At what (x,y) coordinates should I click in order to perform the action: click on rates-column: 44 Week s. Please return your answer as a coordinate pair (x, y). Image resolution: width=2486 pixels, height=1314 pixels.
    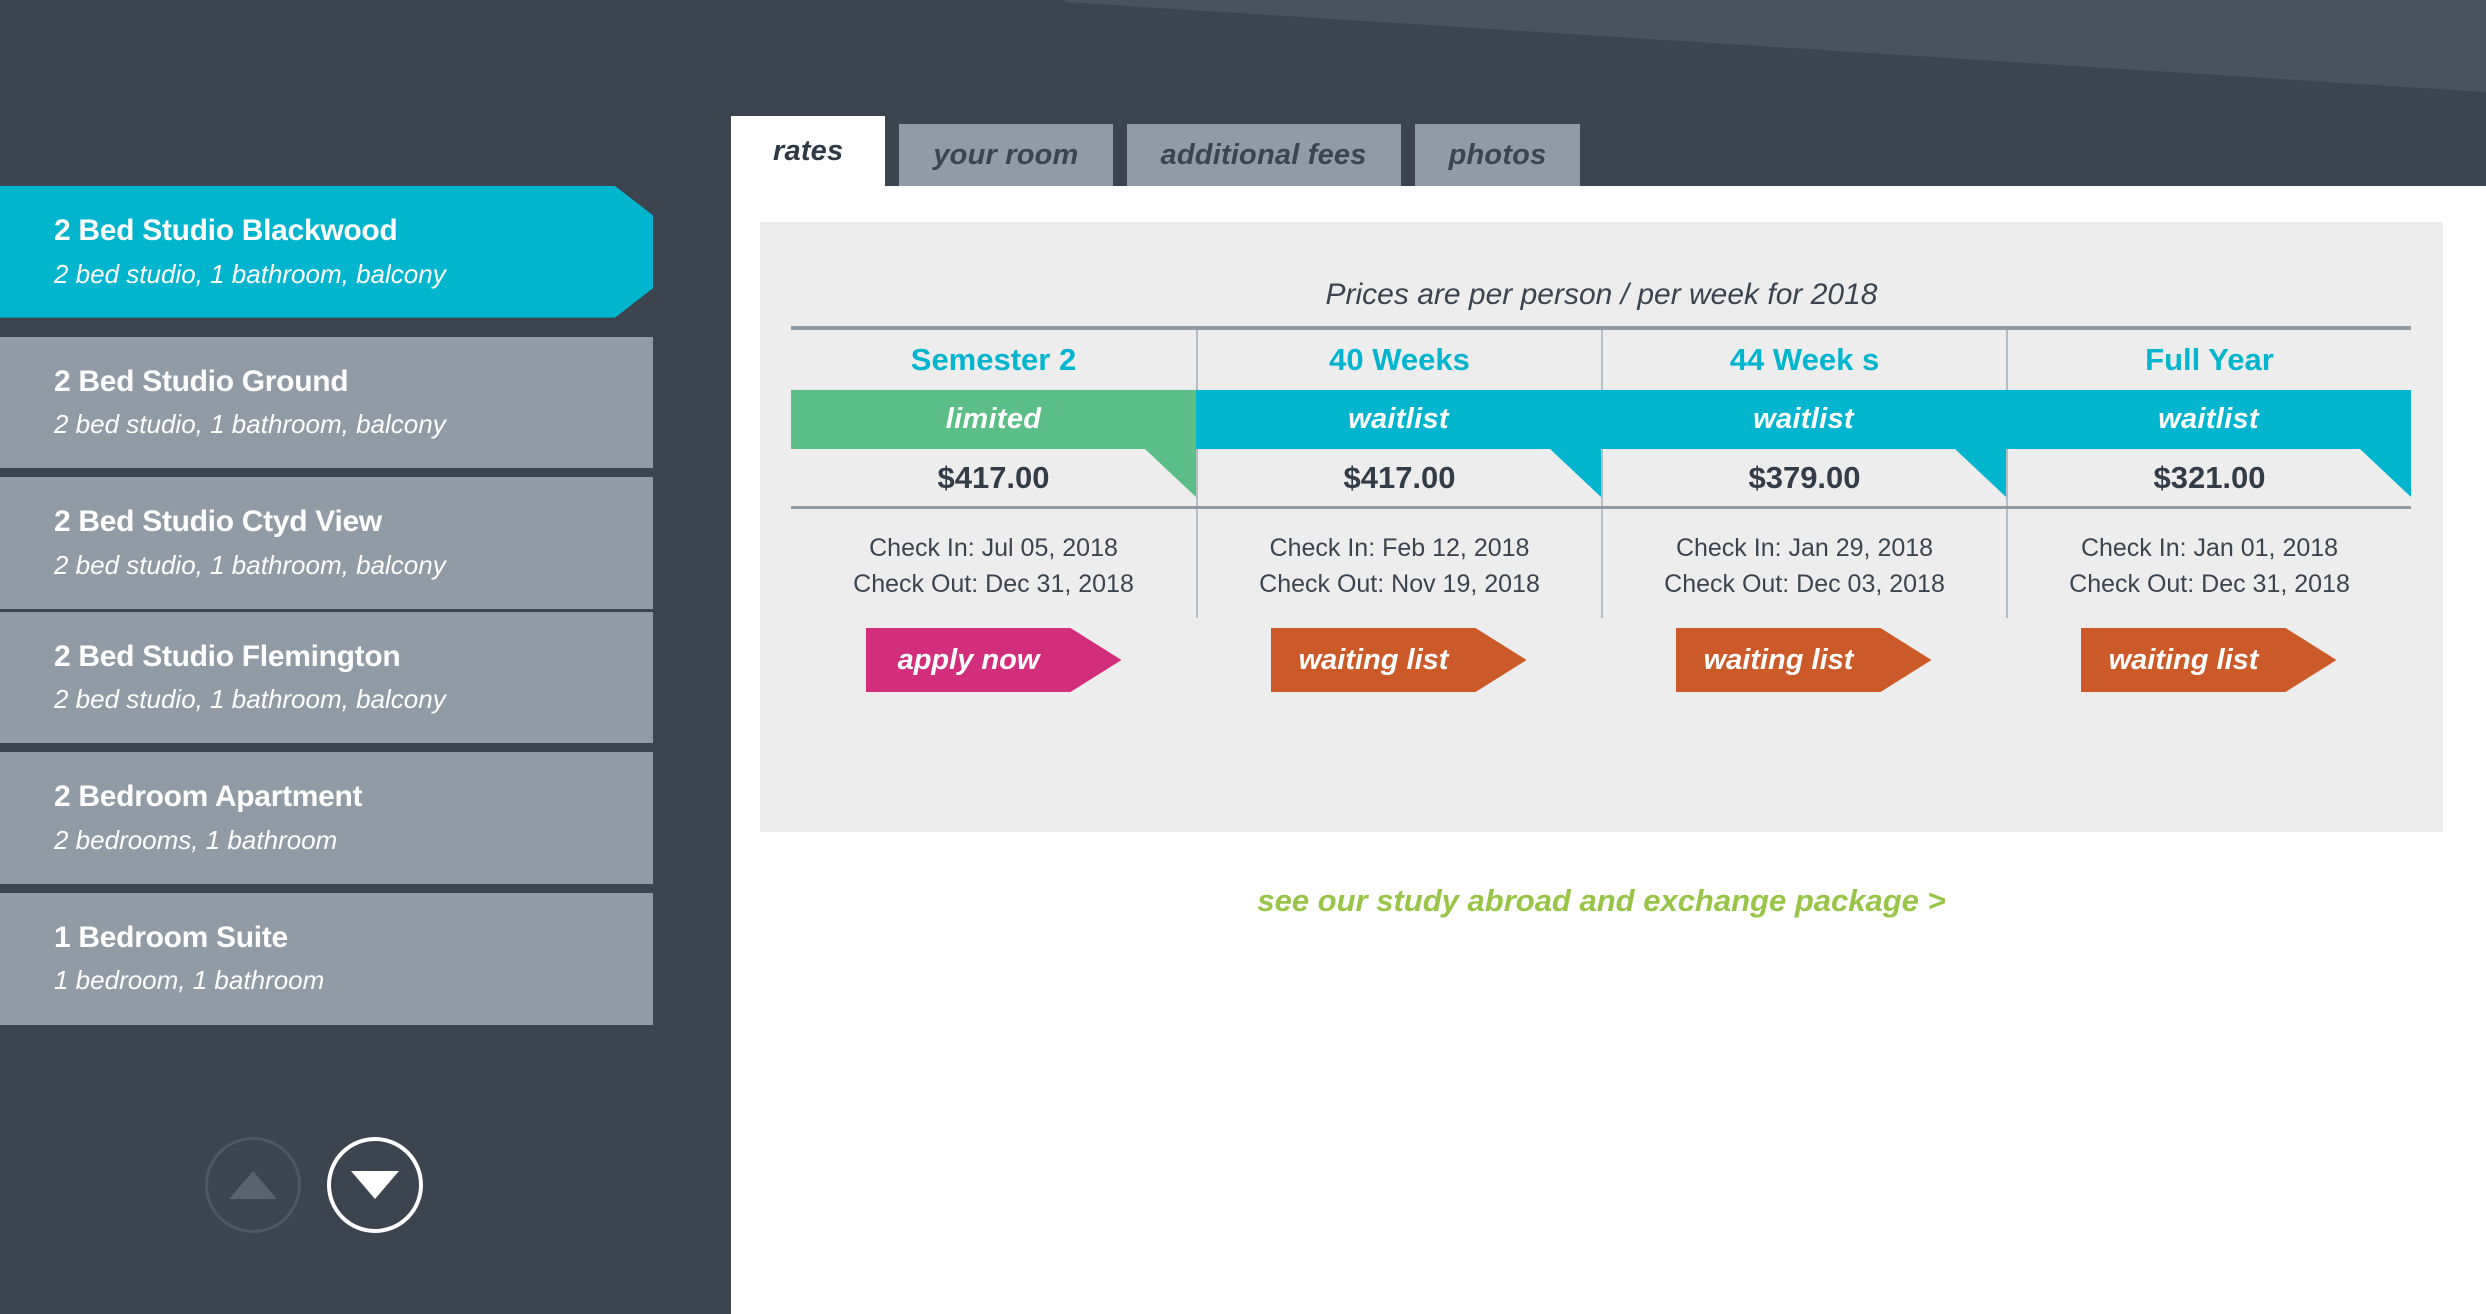
    Looking at the image, I should click on (1803, 360).